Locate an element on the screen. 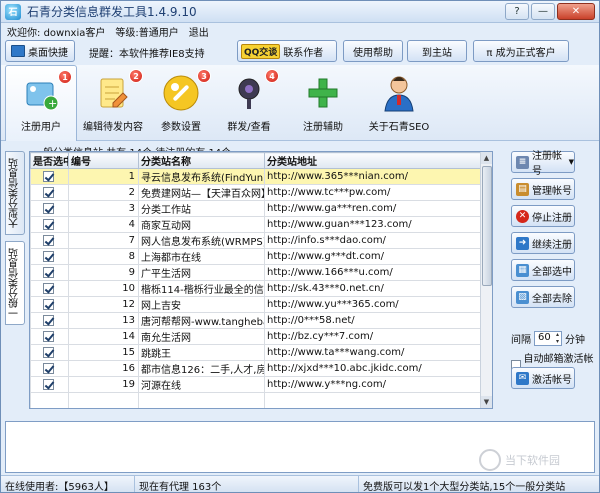  tool-broadcast: 4 群发/查看 is located at coordinates (249, 103).